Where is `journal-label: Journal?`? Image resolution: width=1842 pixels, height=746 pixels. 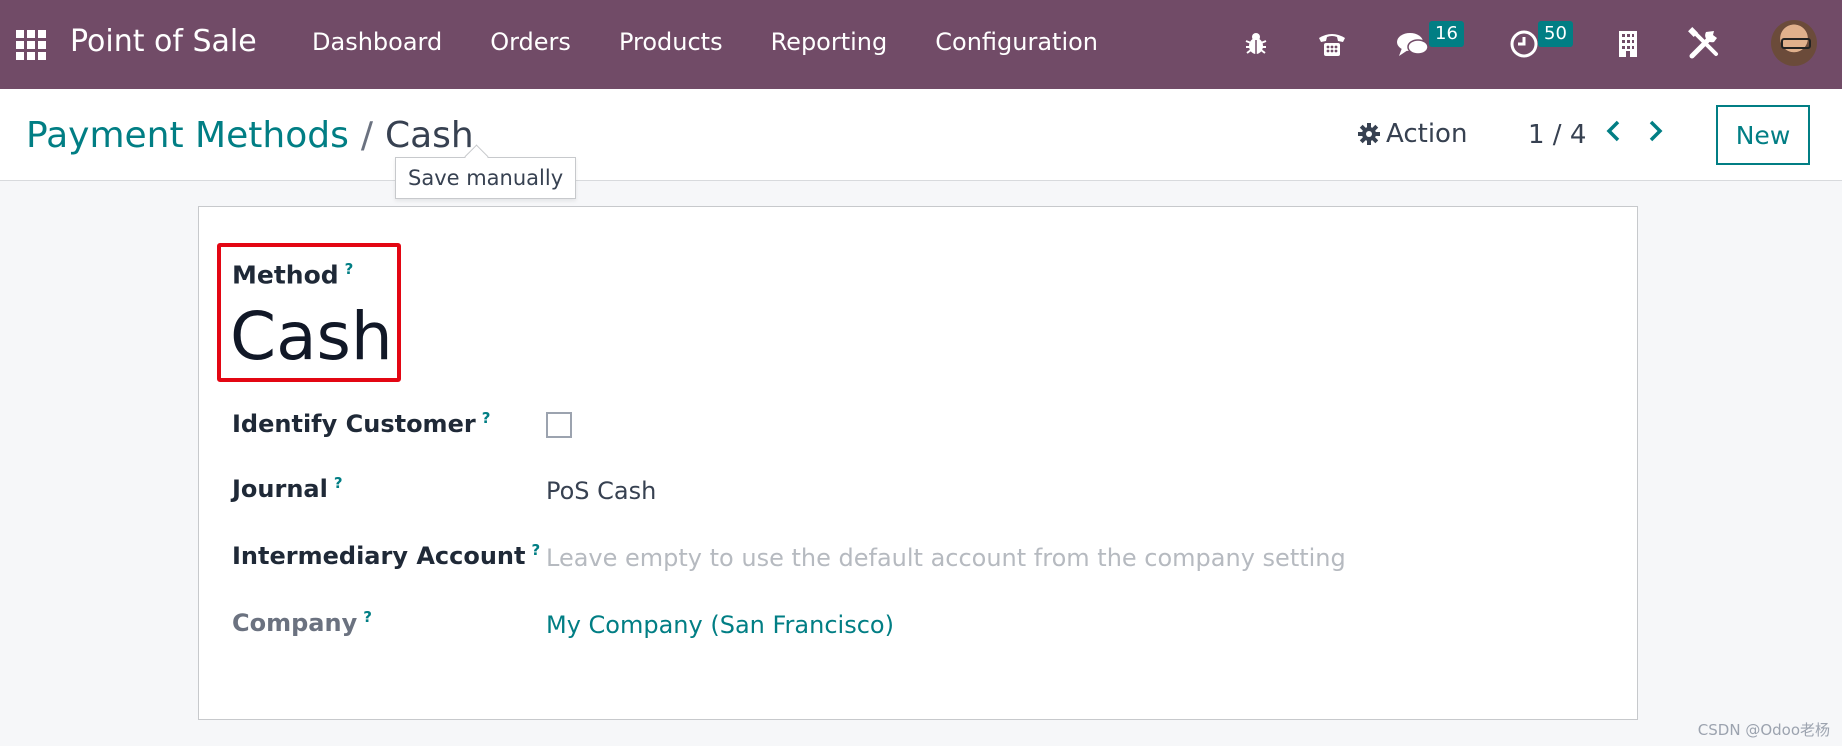 journal-label: Journal? is located at coordinates (287, 488).